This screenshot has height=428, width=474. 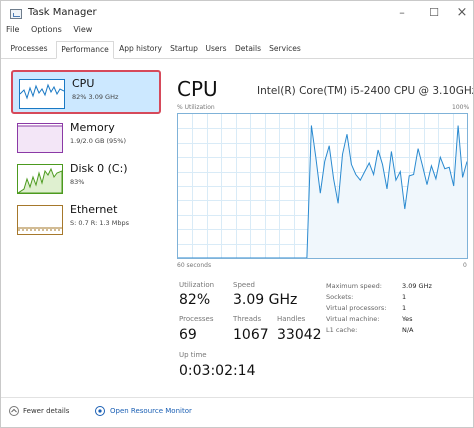 What do you see at coordinates (195, 300) in the screenshot?
I see `utilization-value: 82%` at bounding box center [195, 300].